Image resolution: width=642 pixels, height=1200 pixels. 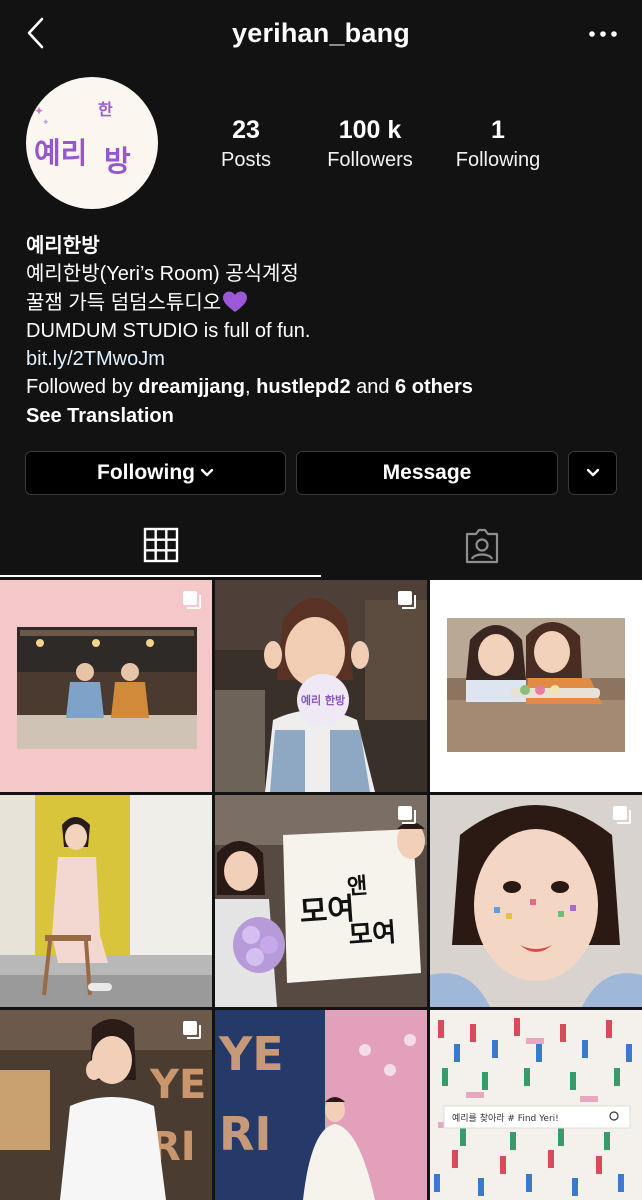 I want to click on stat-posts: 23 Posts, so click(x=246, y=144).